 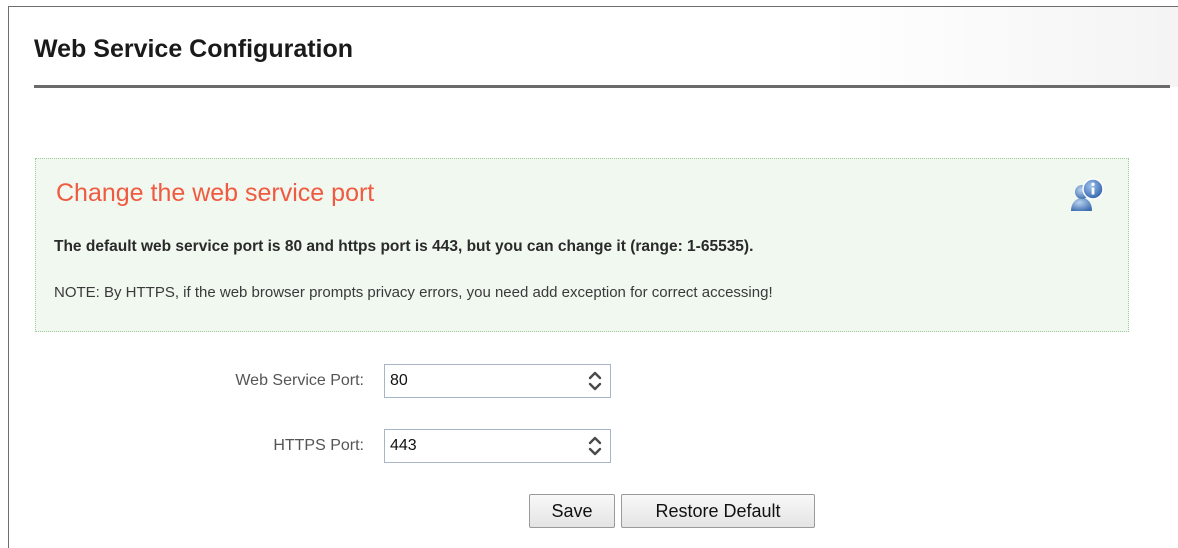 I want to click on page-title: Web Service Configuration, so click(x=194, y=49).